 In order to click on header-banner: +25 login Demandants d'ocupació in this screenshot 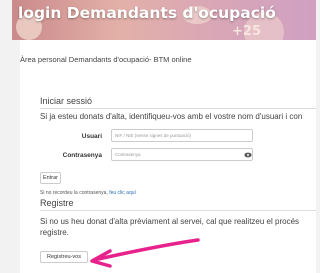, I will do `click(164, 20)`.